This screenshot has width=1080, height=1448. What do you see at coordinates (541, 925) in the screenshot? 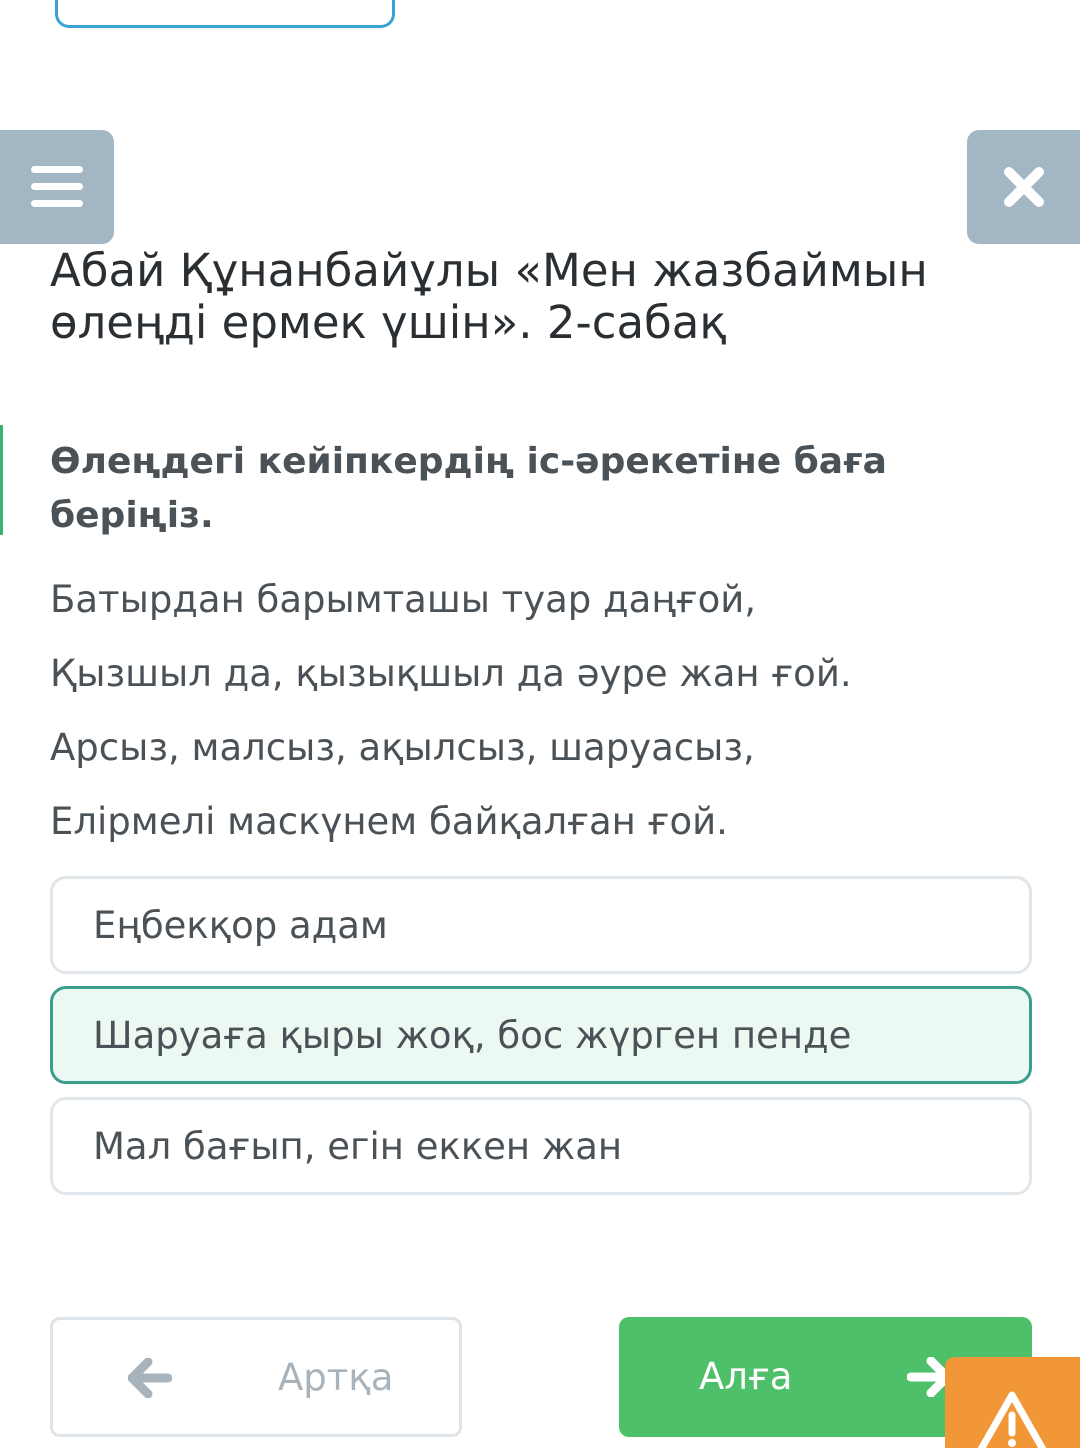
I see `answer-option: Еңбекқор адам` at bounding box center [541, 925].